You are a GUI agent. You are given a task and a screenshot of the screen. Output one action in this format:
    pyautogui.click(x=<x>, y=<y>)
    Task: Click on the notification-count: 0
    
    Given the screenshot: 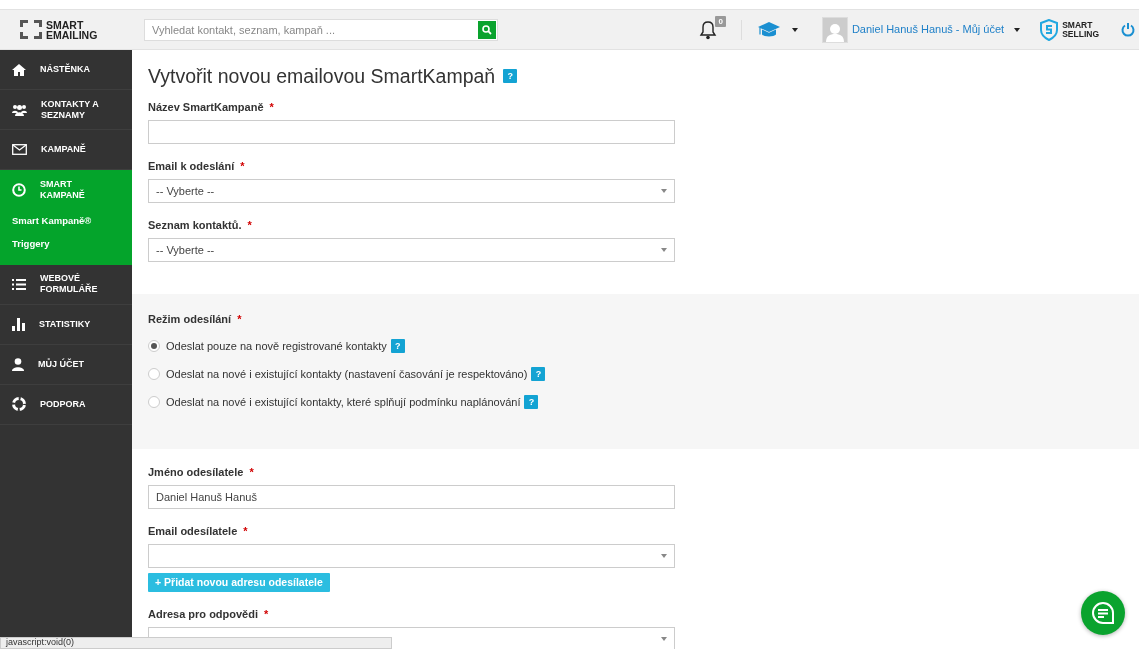 What is the action you would take?
    pyautogui.click(x=720, y=21)
    